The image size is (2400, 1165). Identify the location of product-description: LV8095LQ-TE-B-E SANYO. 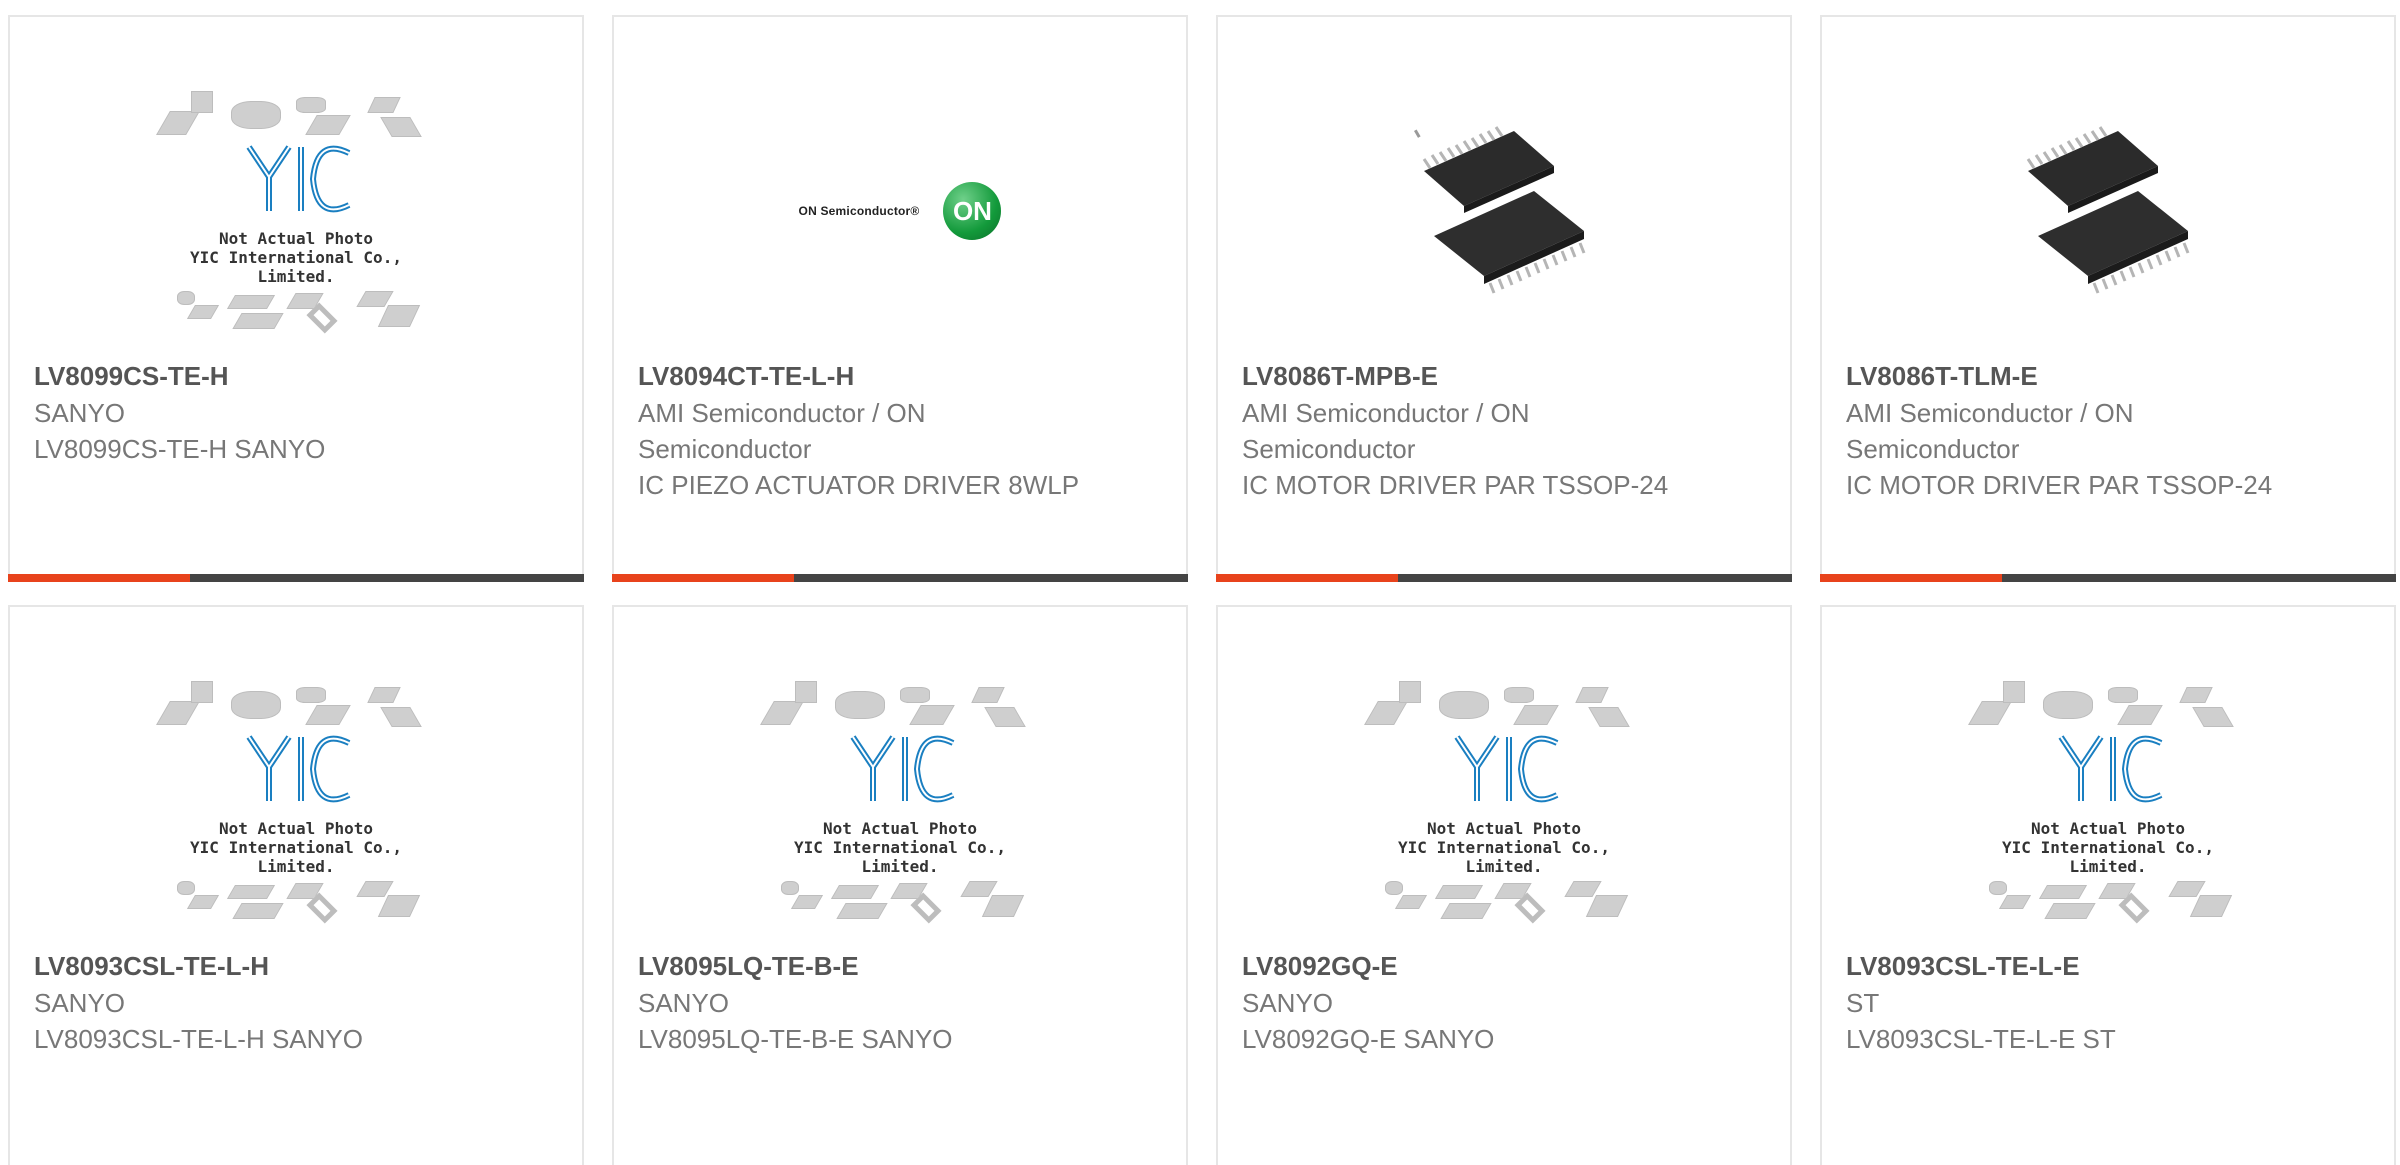
(795, 1039).